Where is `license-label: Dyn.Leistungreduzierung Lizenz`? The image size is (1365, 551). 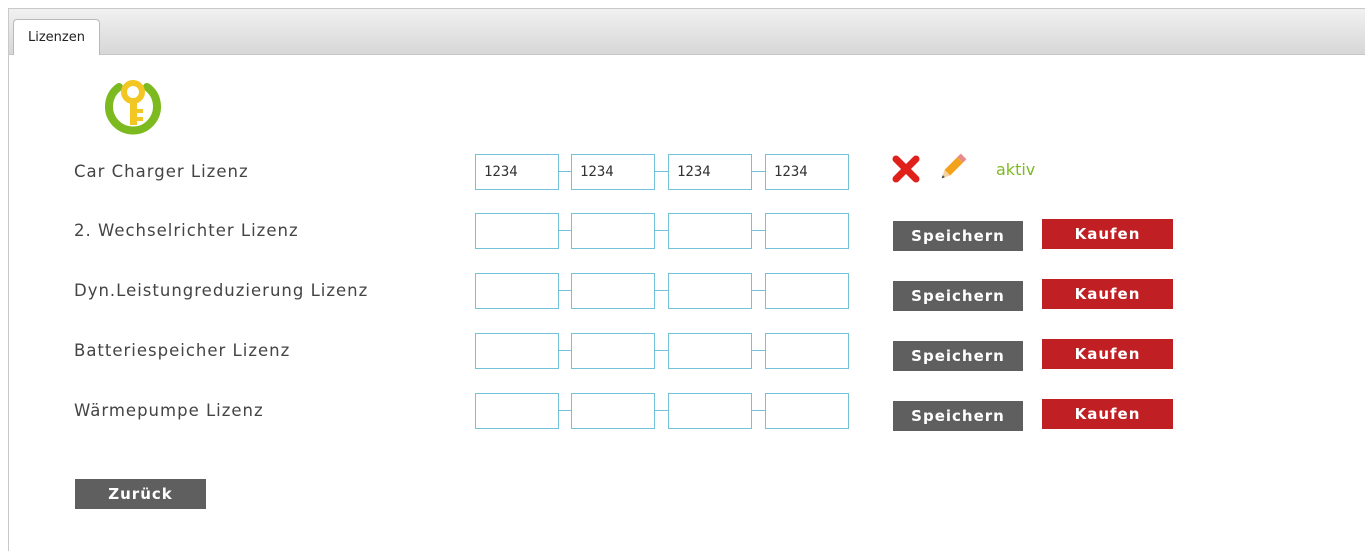 license-label: Dyn.Leistungreduzierung Lizenz is located at coordinates (221, 290).